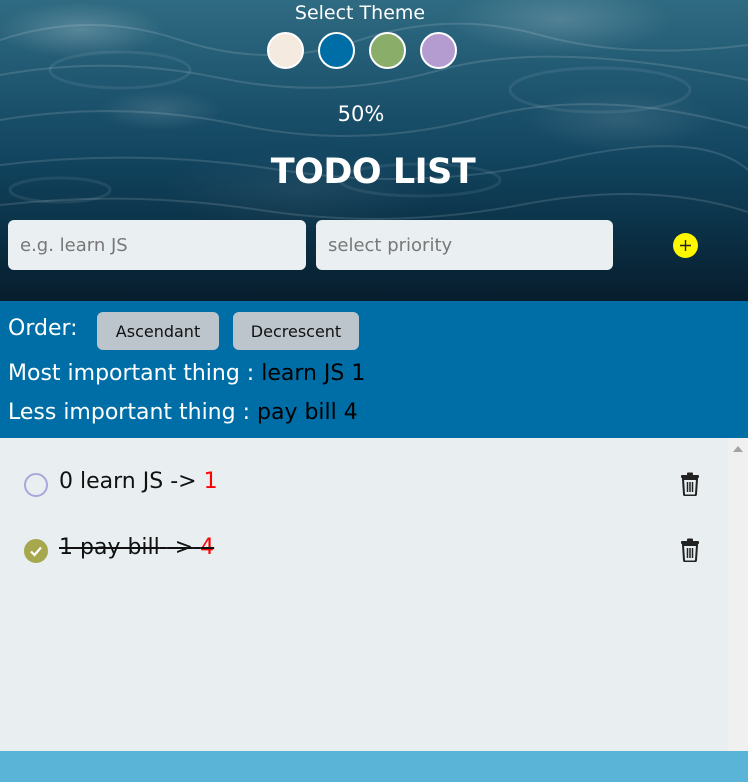 The width and height of the screenshot is (748, 782). I want to click on footer-bar, so click(374, 766).